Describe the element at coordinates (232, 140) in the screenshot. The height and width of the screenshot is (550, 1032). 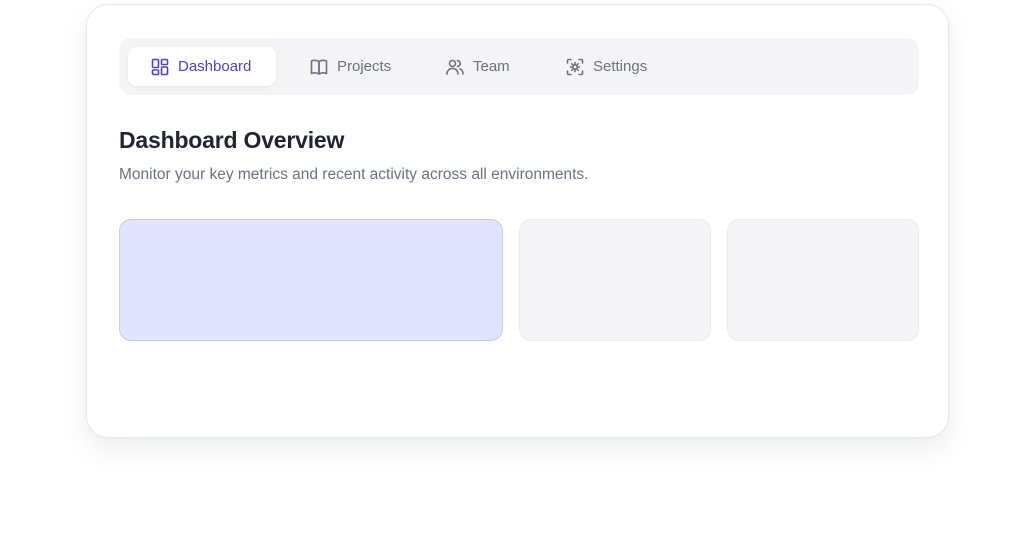
I see `page-title: Dashboard Overview` at that location.